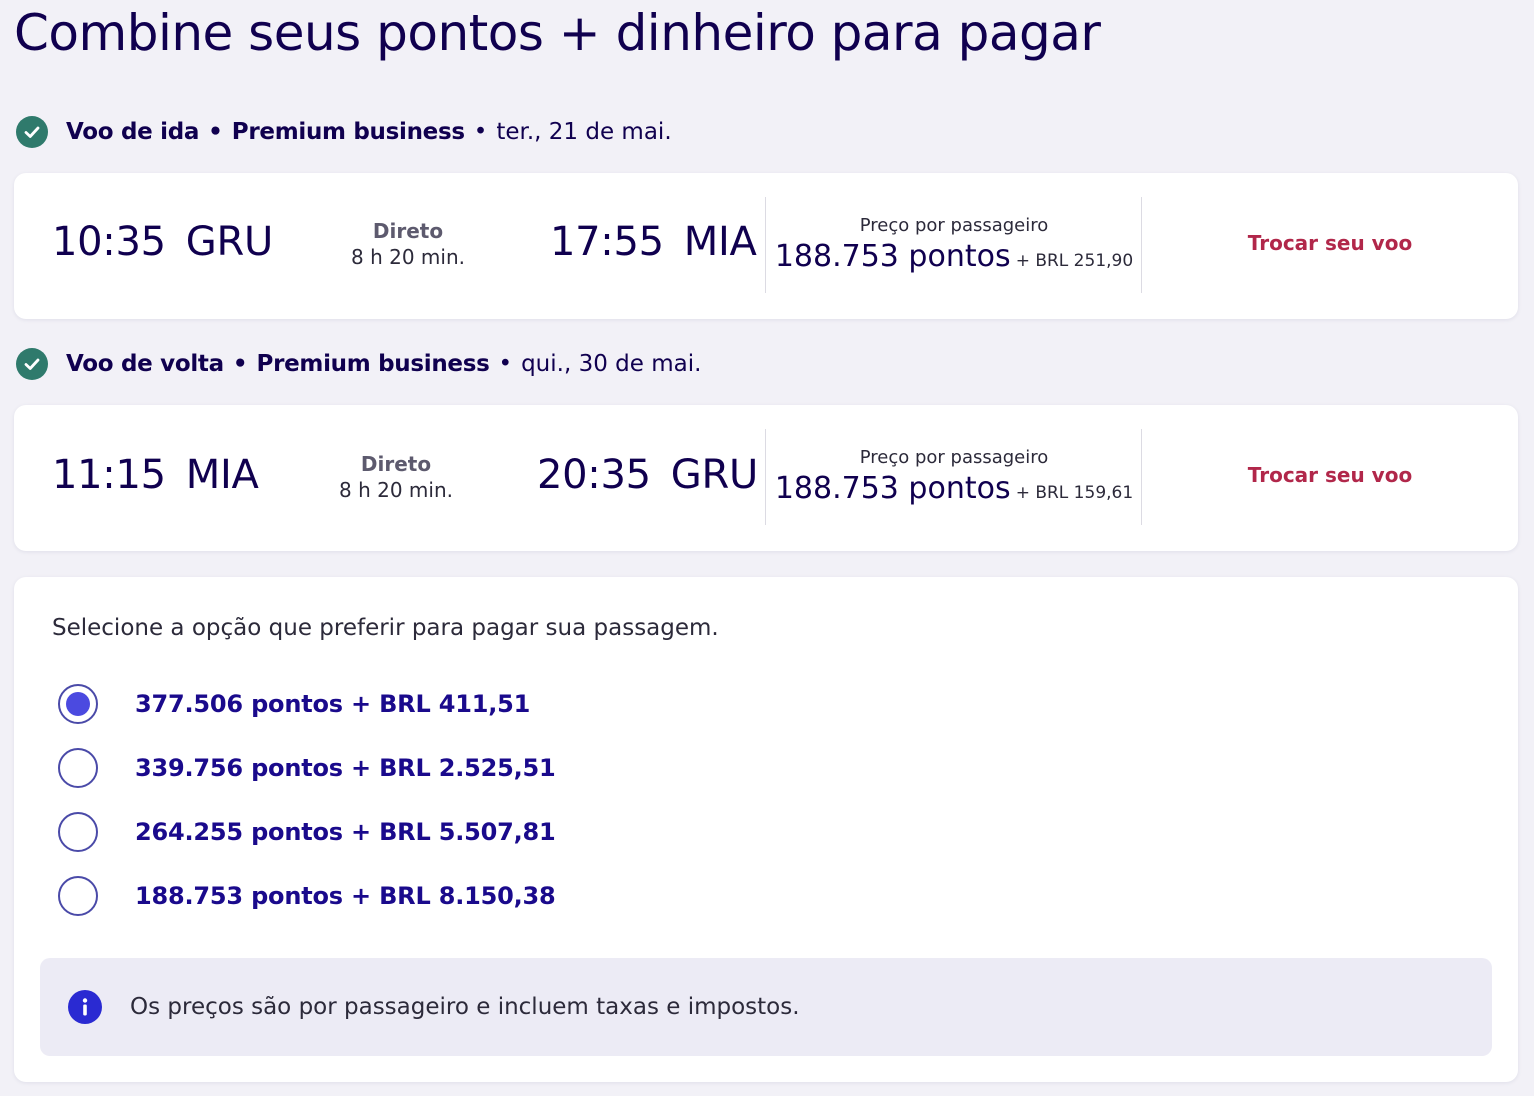  I want to click on leg-direction: Voo de ida, so click(133, 132).